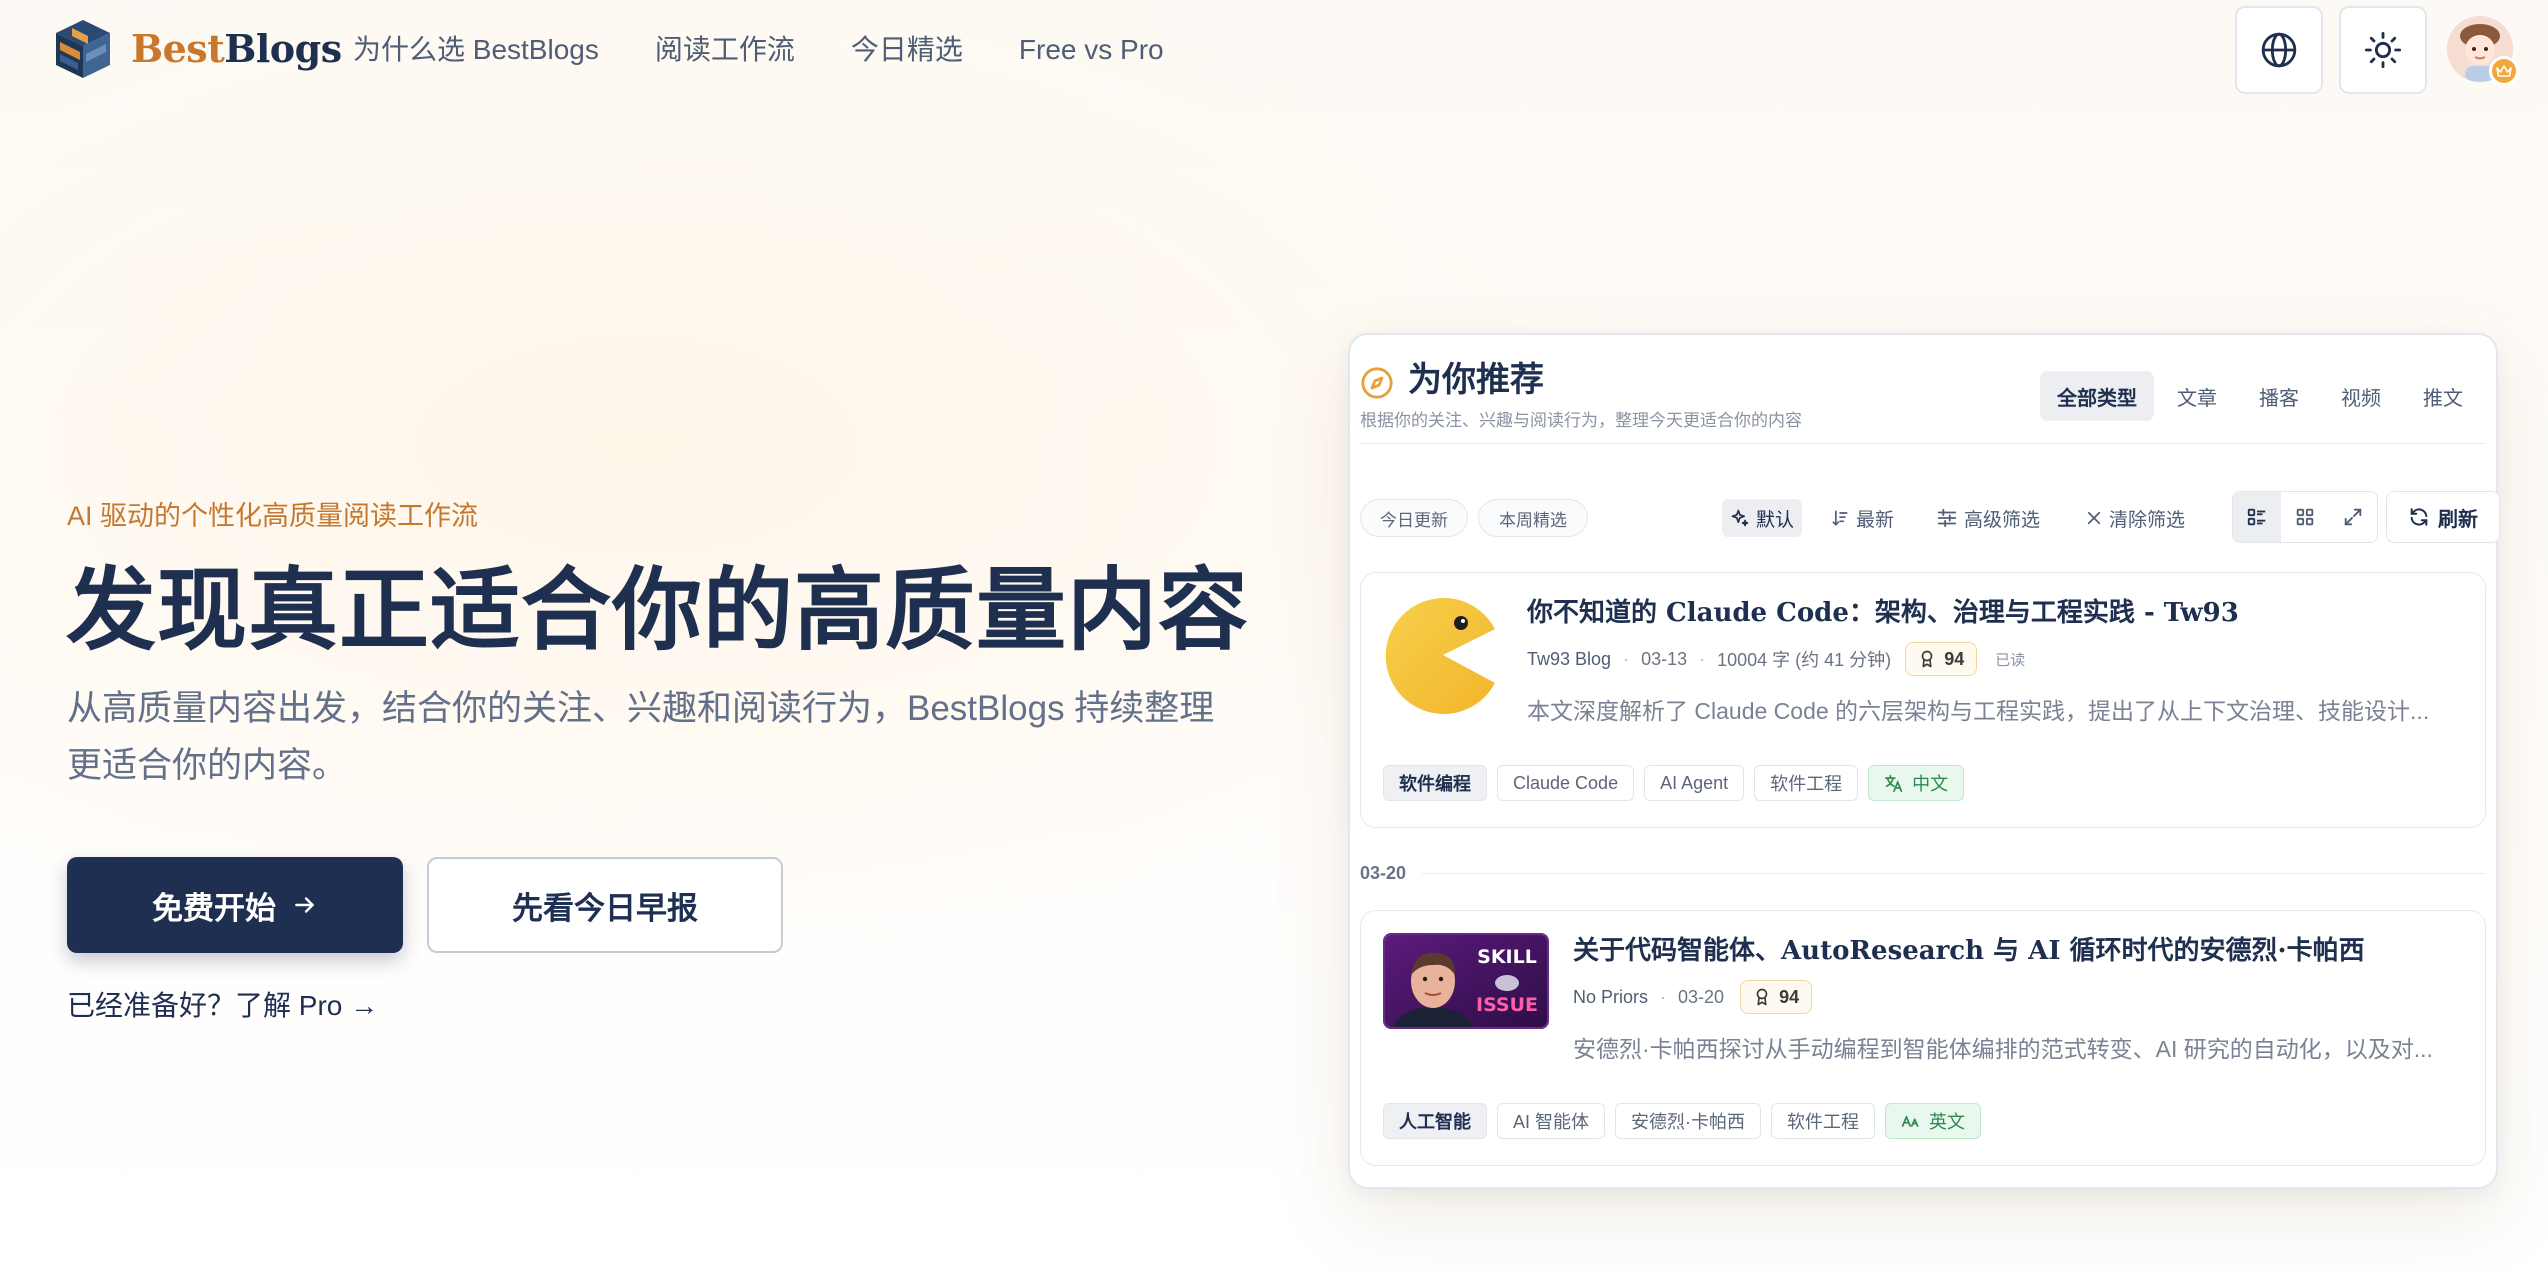 This screenshot has width=2548, height=1272. I want to click on article-title: 你不知道的 Claude Code：架构、治理与工程实践 - Tw93, so click(1883, 613).